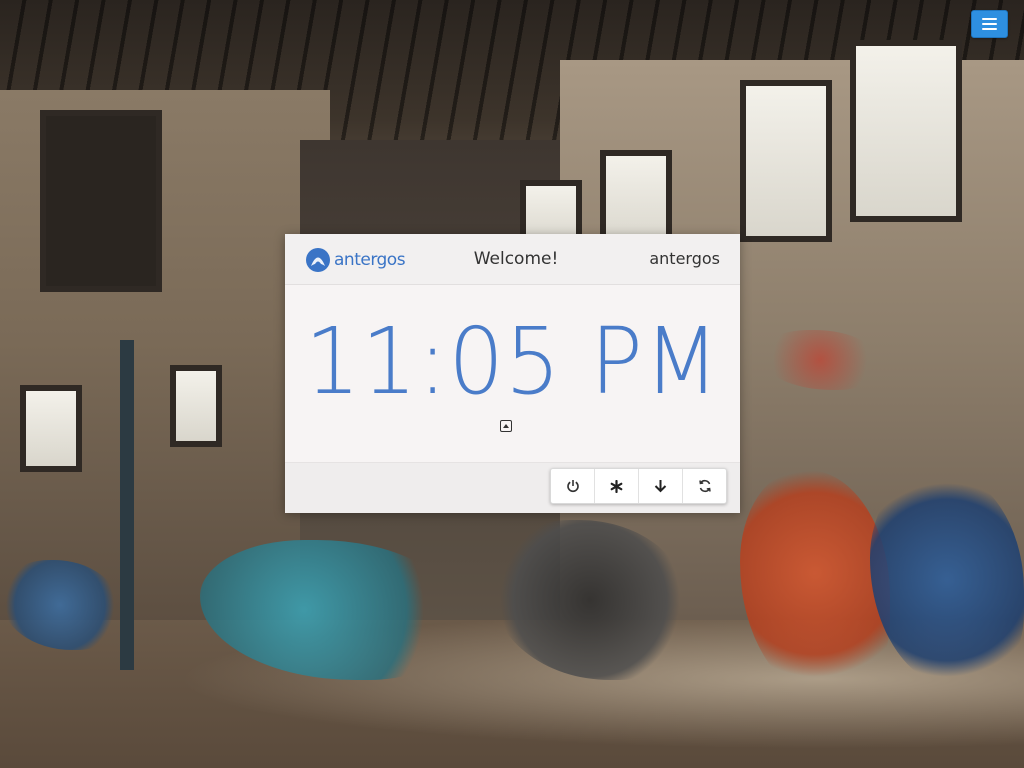 The height and width of the screenshot is (768, 1024). I want to click on asterisk-icon, so click(616, 486).